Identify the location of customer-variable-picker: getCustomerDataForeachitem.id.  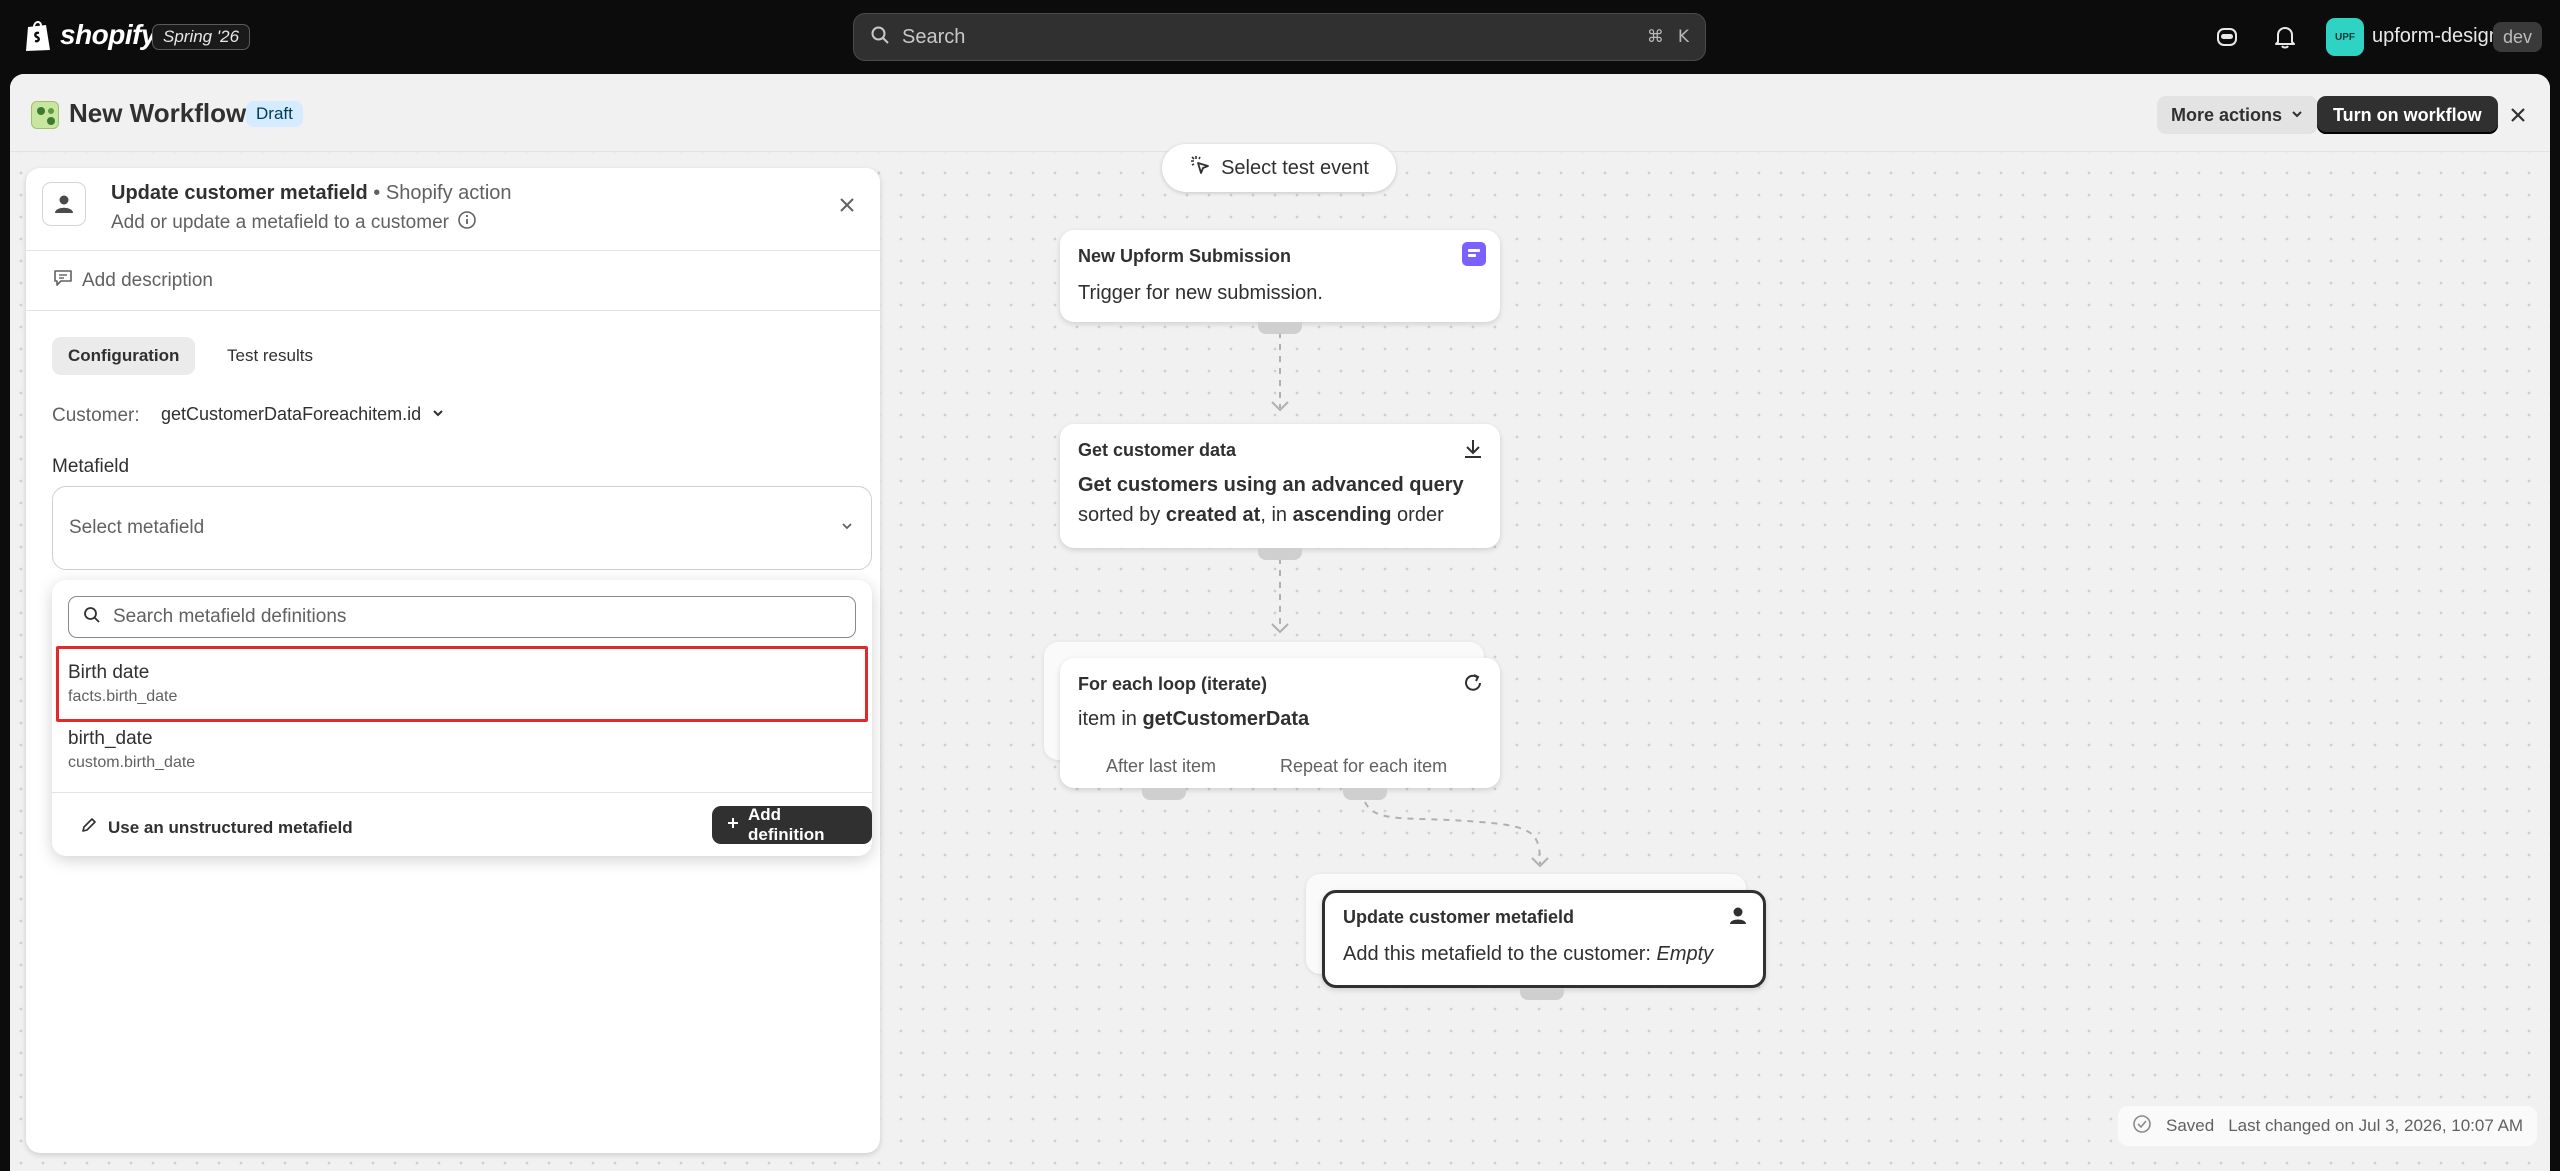
(303, 414).